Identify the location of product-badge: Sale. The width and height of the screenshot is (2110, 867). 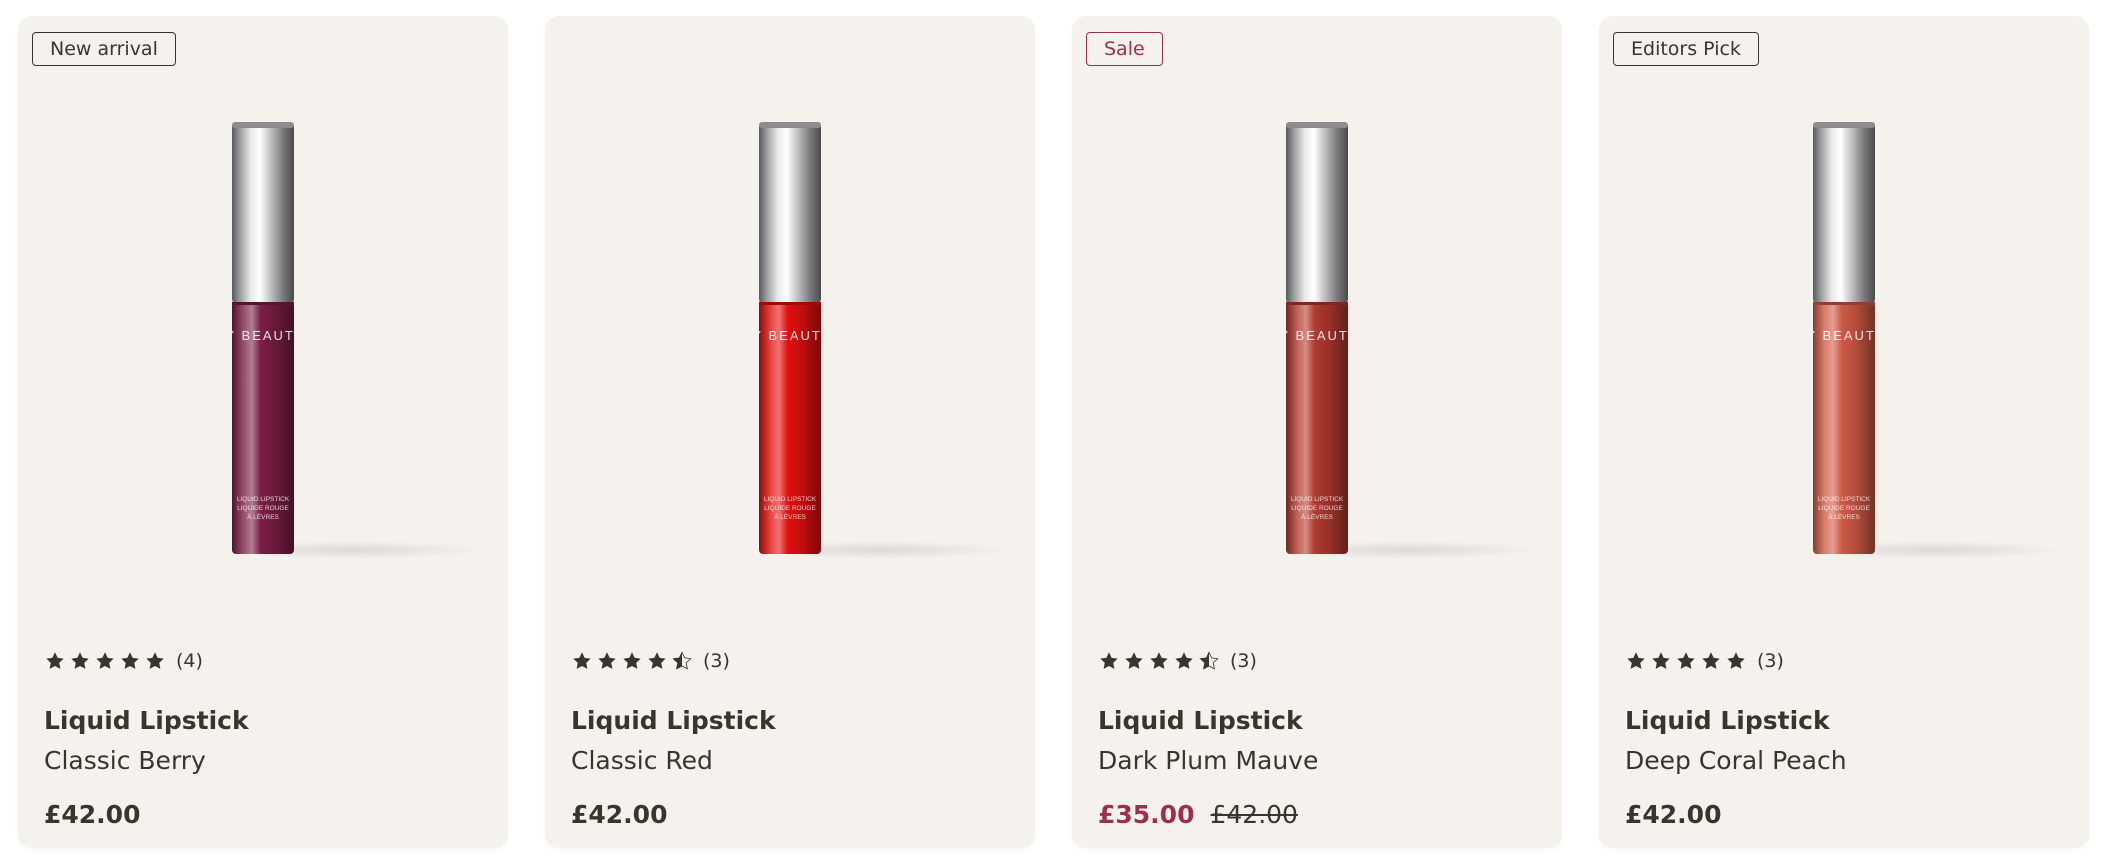
(1124, 49).